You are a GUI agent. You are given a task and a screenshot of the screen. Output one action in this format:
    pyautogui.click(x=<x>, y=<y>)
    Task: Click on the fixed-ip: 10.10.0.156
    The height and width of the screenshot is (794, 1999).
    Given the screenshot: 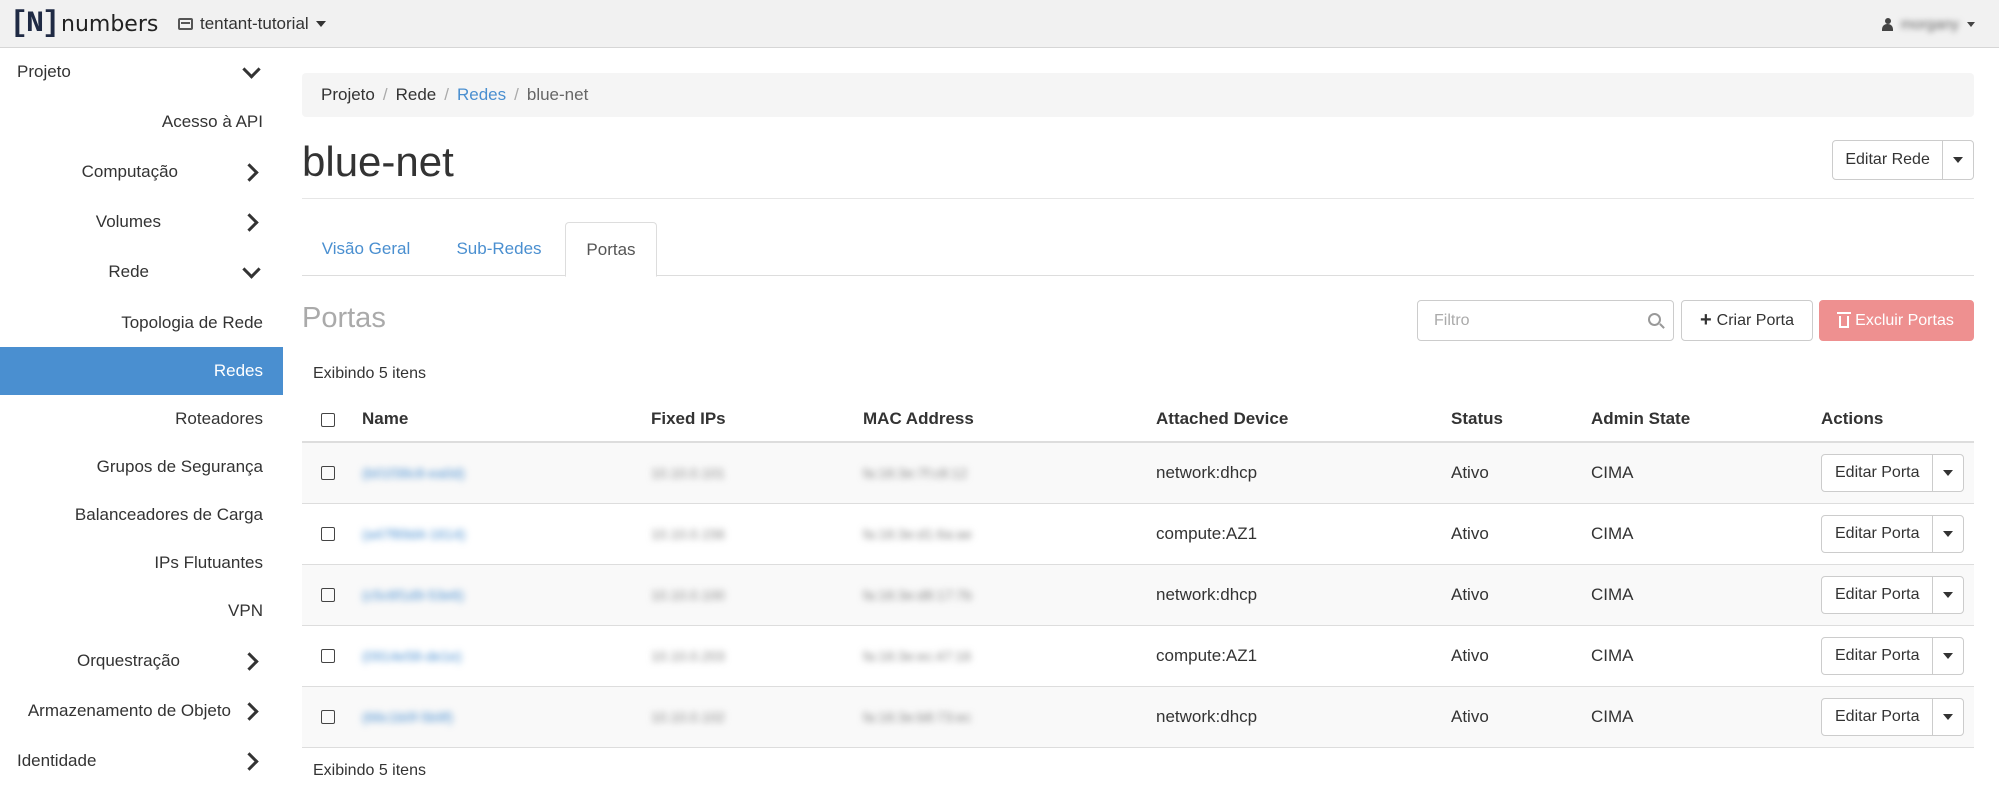 What is the action you would take?
    pyautogui.click(x=688, y=533)
    